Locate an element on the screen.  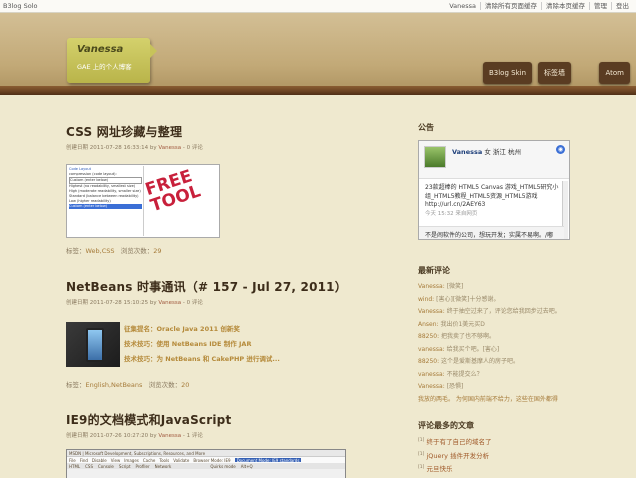
screenshot-menu-item: Find is located at coordinates (83, 460).